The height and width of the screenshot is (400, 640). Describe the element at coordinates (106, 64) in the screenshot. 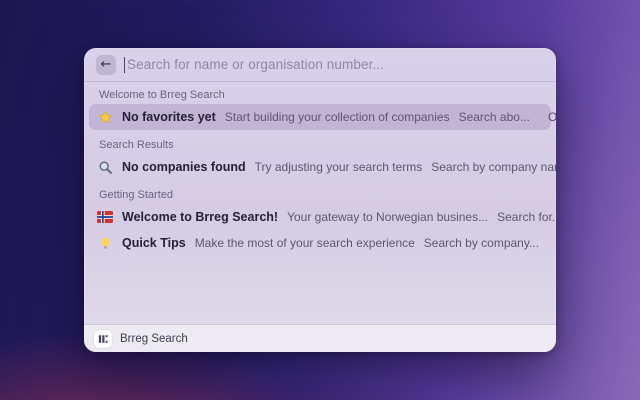

I see `back-button: ←` at that location.